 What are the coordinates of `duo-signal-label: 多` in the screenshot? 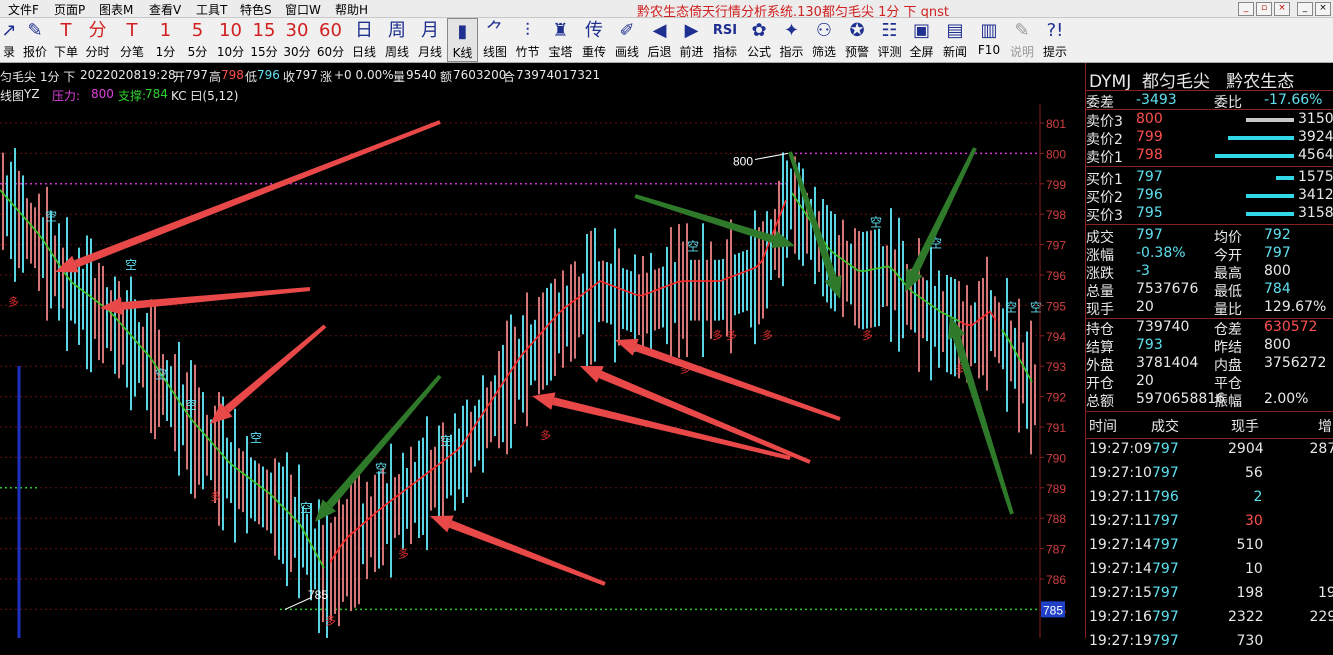 It's located at (717, 335).